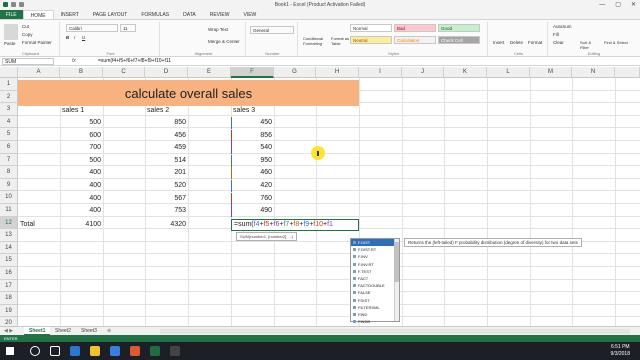 Image resolution: width=640 pixels, height=360 pixels. I want to click on column-header: E, so click(209, 72).